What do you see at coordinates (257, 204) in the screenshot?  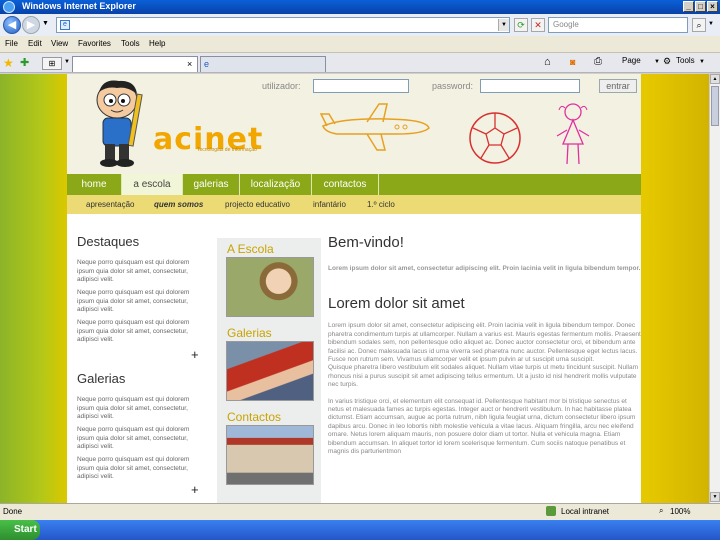 I see `subnav-projecto-educativo: projecto educativo` at bounding box center [257, 204].